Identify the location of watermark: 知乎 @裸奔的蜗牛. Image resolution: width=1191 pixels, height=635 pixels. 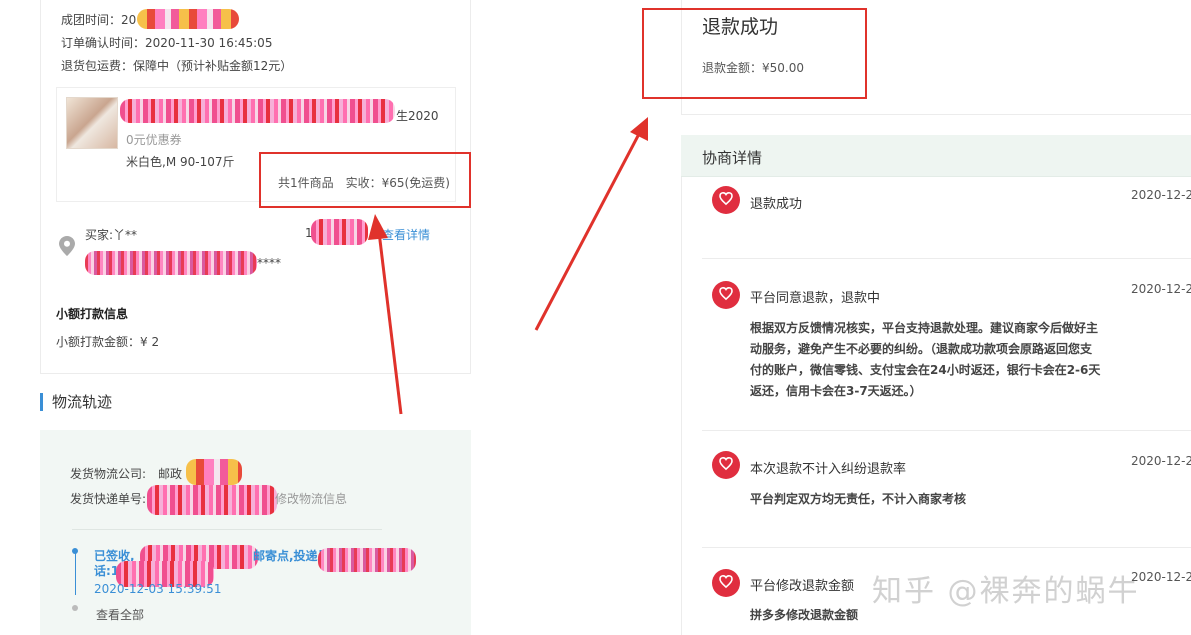
(1006, 591).